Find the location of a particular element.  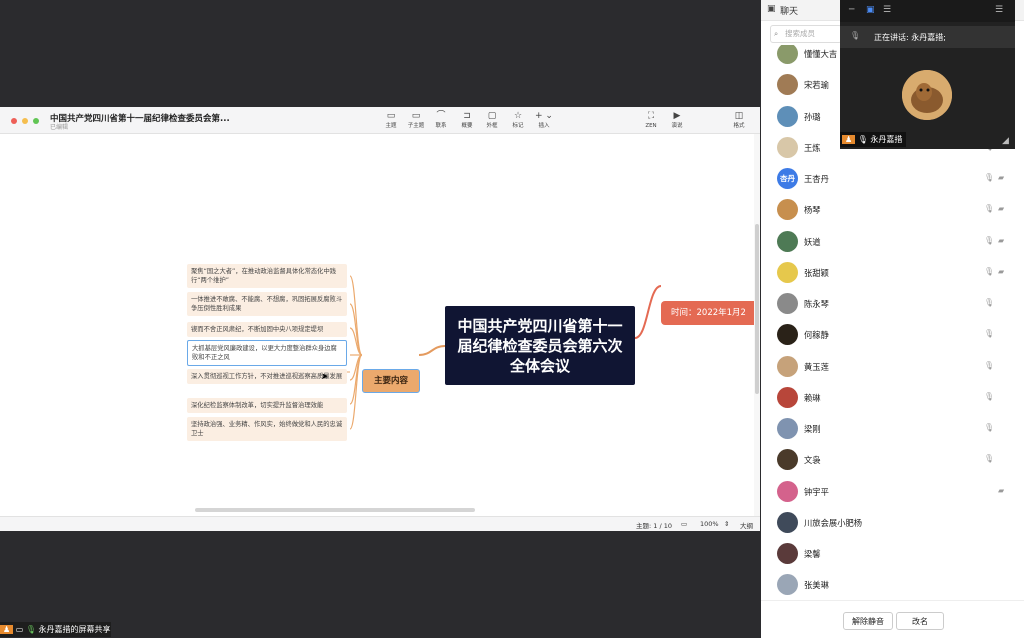

toolbar-format-button: ◫ 格式 is located at coordinates (739, 120).